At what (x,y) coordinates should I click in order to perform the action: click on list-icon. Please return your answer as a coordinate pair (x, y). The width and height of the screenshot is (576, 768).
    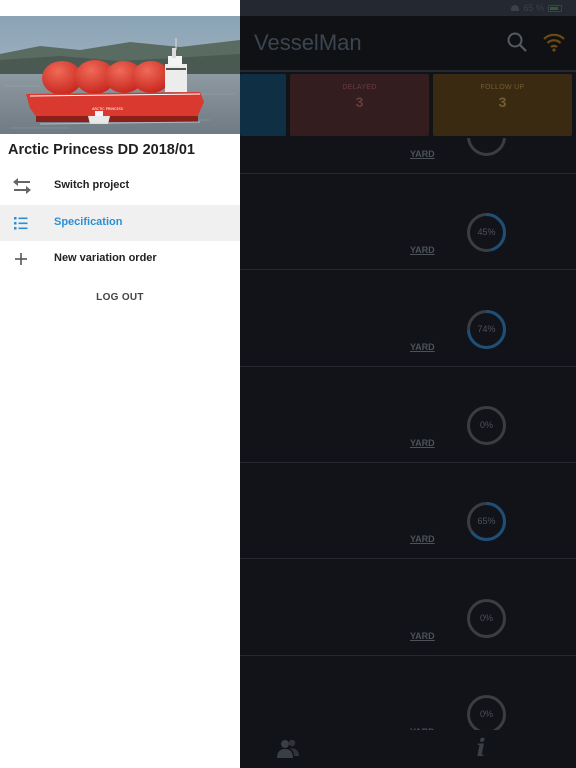
    Looking at the image, I should click on (21, 223).